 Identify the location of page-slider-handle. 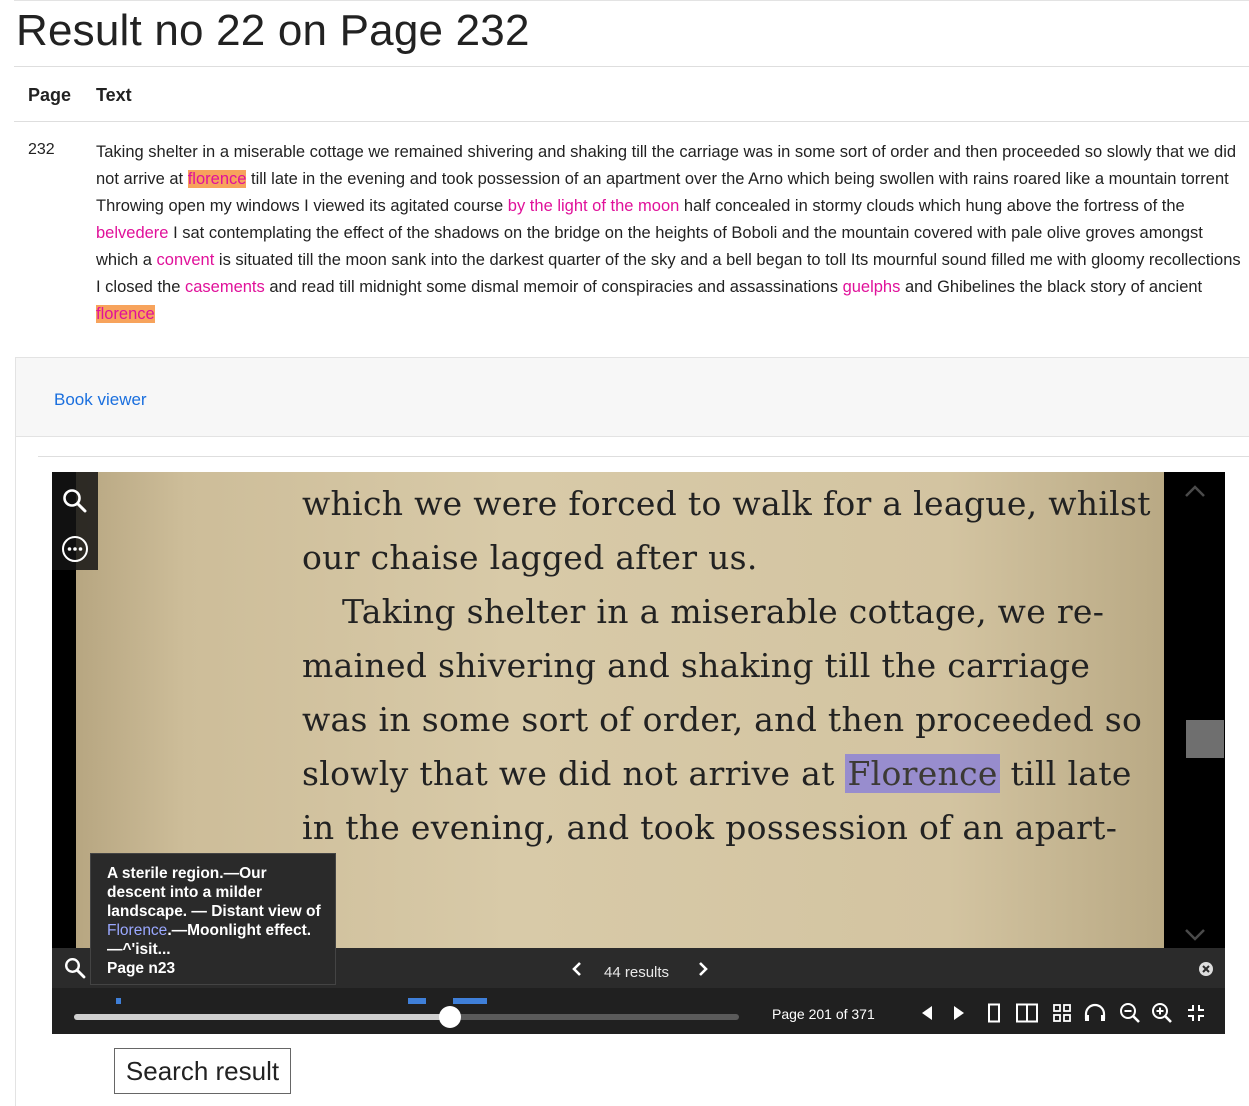
(450, 1017).